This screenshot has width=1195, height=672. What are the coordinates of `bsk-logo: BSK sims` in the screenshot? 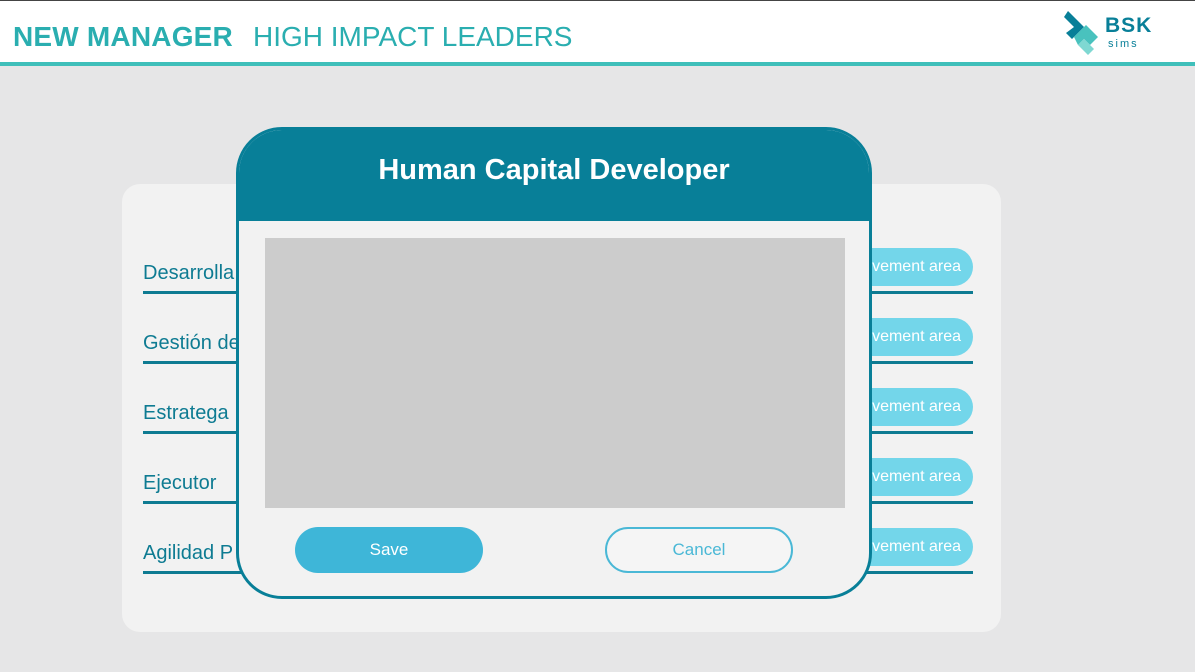 It's located at (1114, 33).